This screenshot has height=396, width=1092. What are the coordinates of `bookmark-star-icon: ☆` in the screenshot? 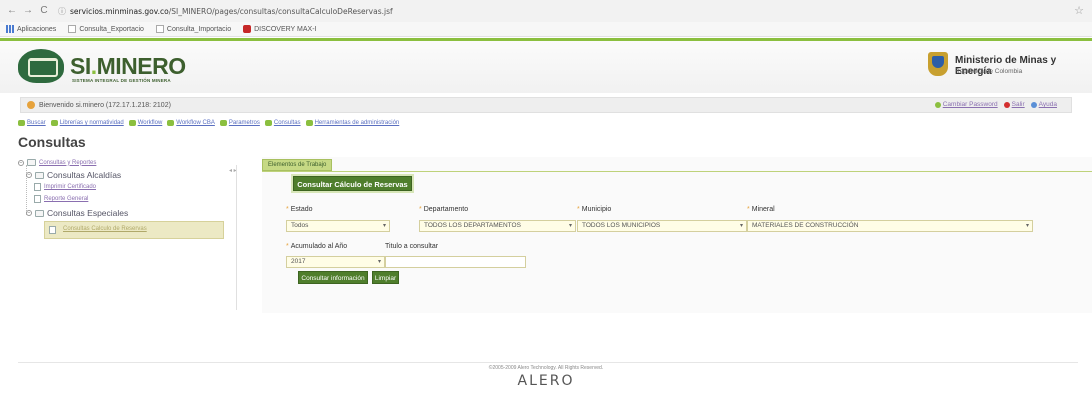 It's located at (1079, 10).